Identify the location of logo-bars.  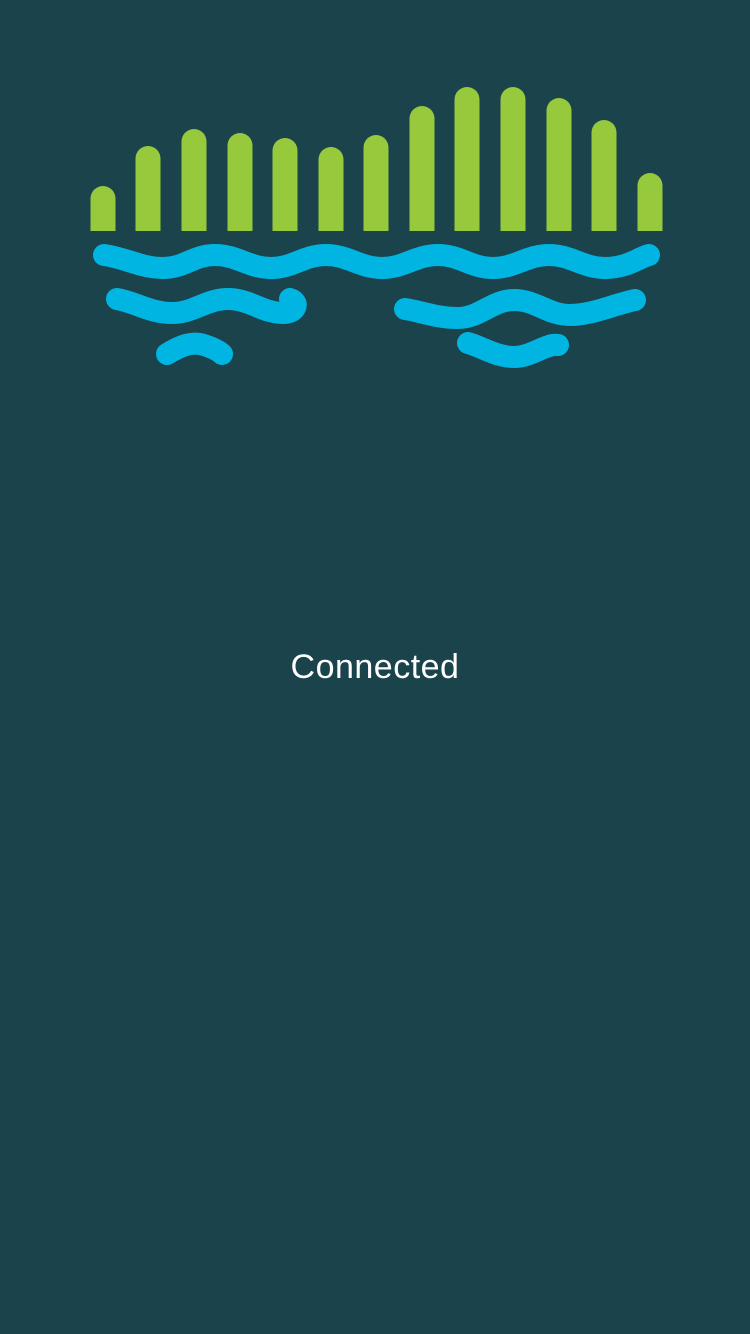
(380, 169).